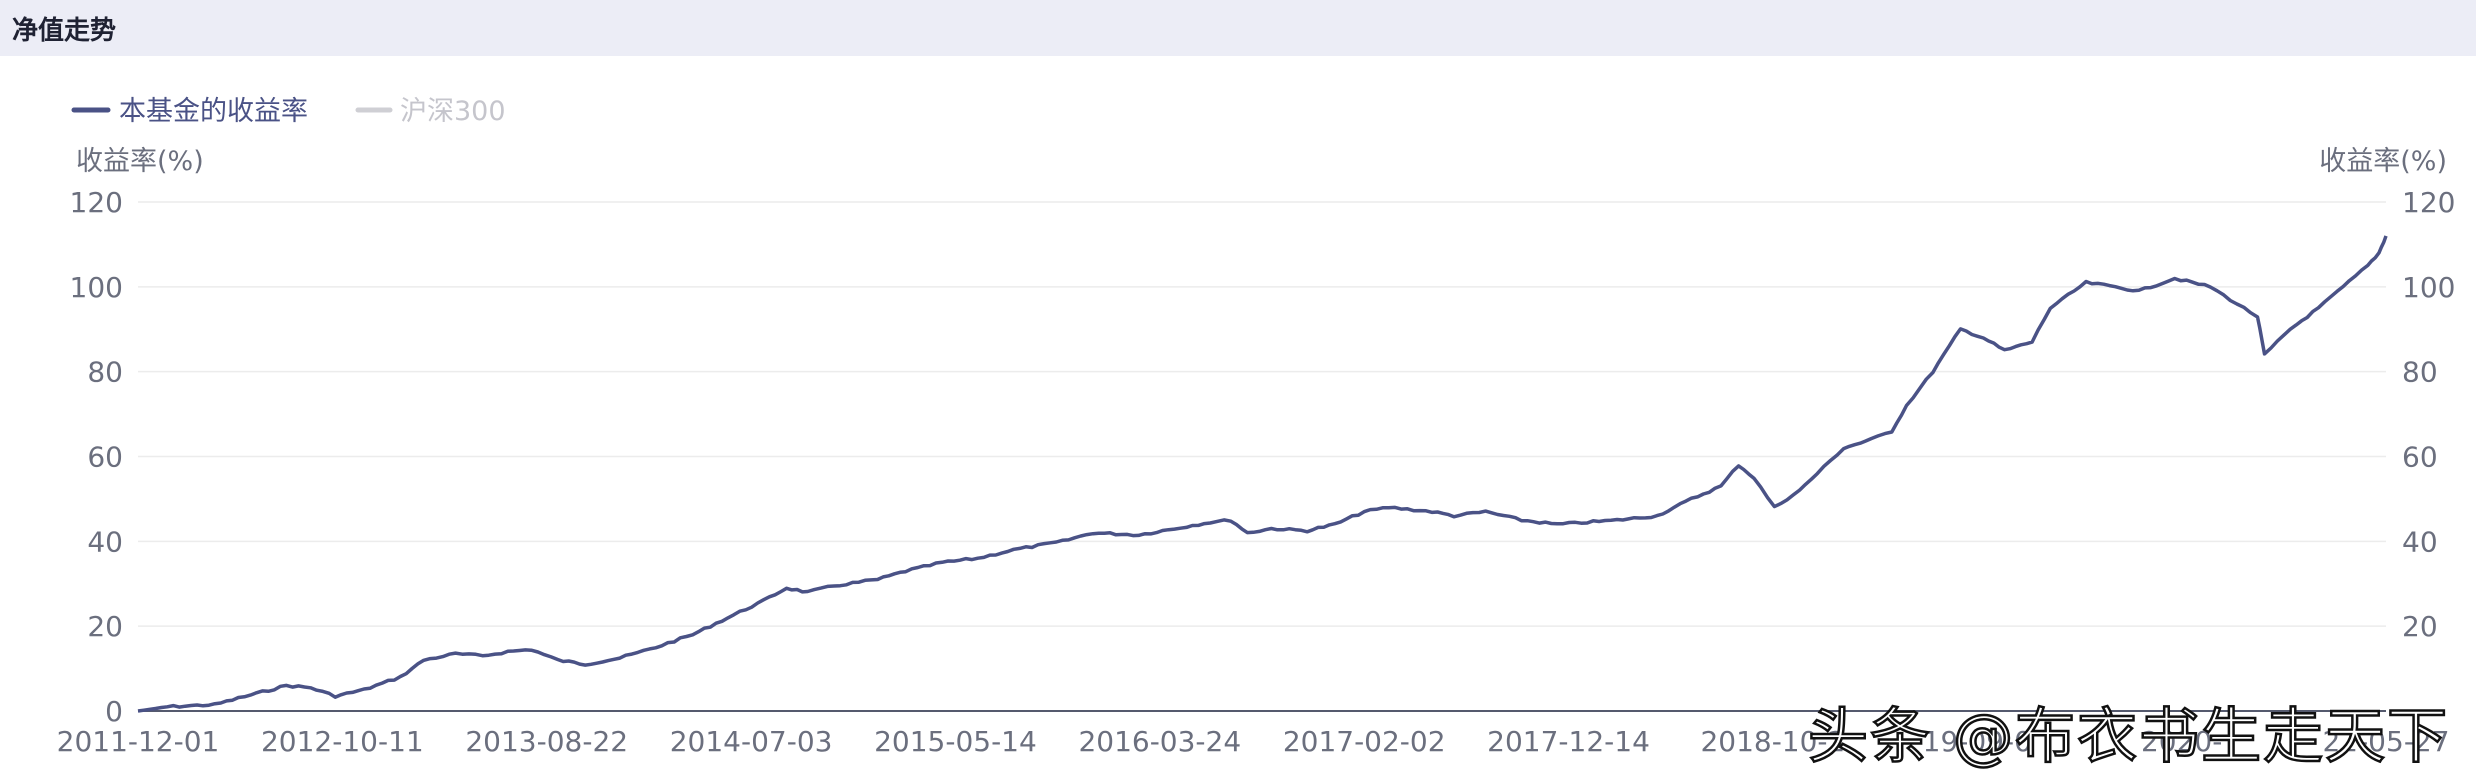 Image resolution: width=2476 pixels, height=784 pixels. Describe the element at coordinates (138, 741) in the screenshot. I see `x-tick-label: 2011-12-01` at that location.